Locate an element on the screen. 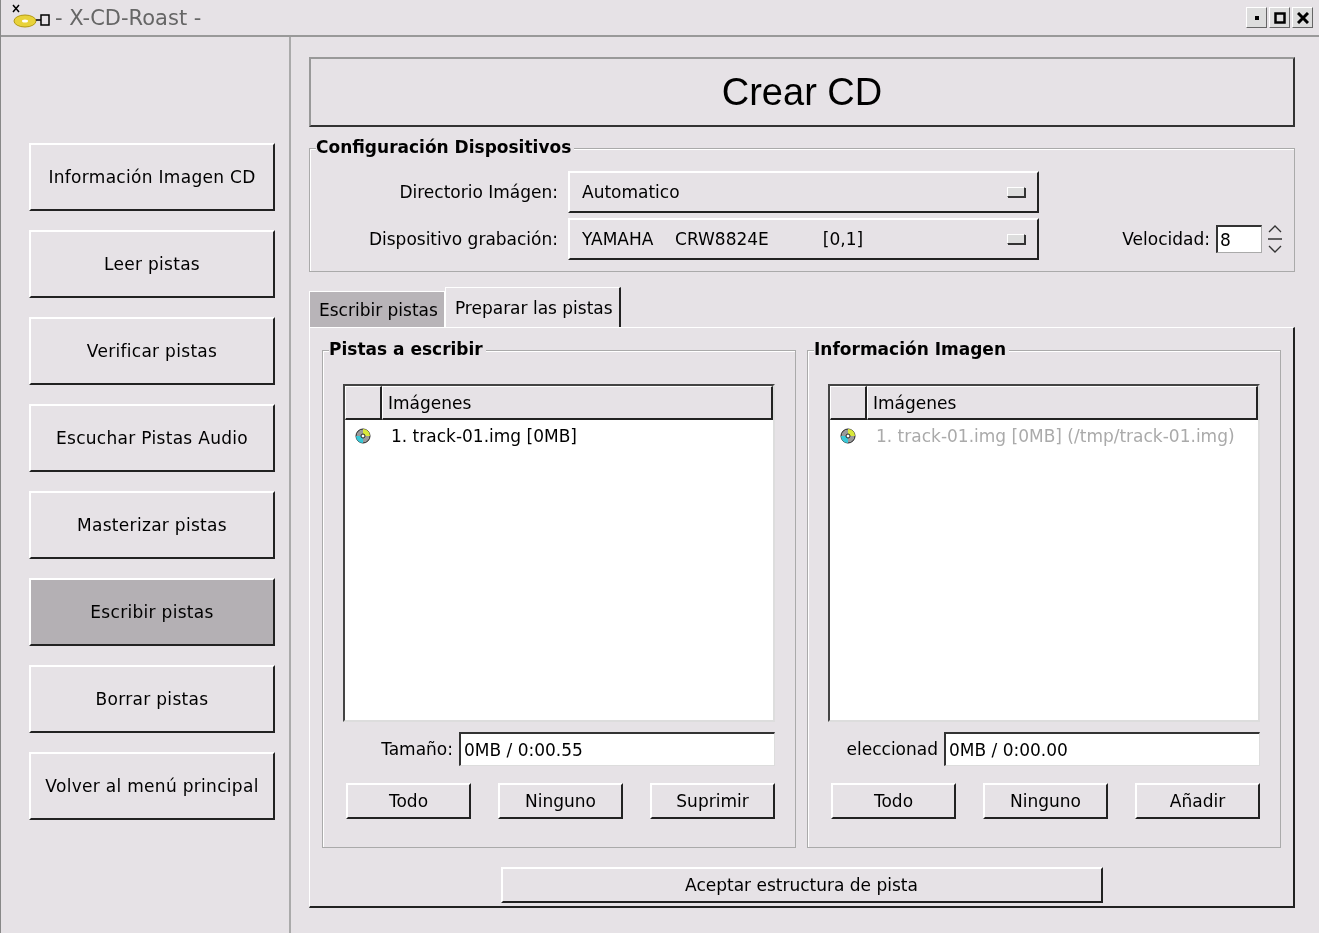  close-icon is located at coordinates (1302, 17).